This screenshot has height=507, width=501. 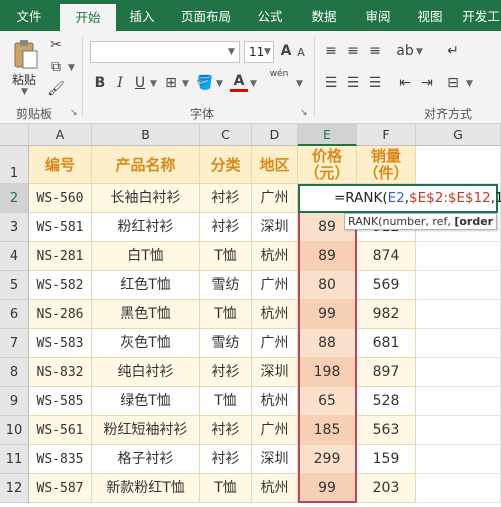 I want to click on cell-price: 299, so click(x=327, y=459).